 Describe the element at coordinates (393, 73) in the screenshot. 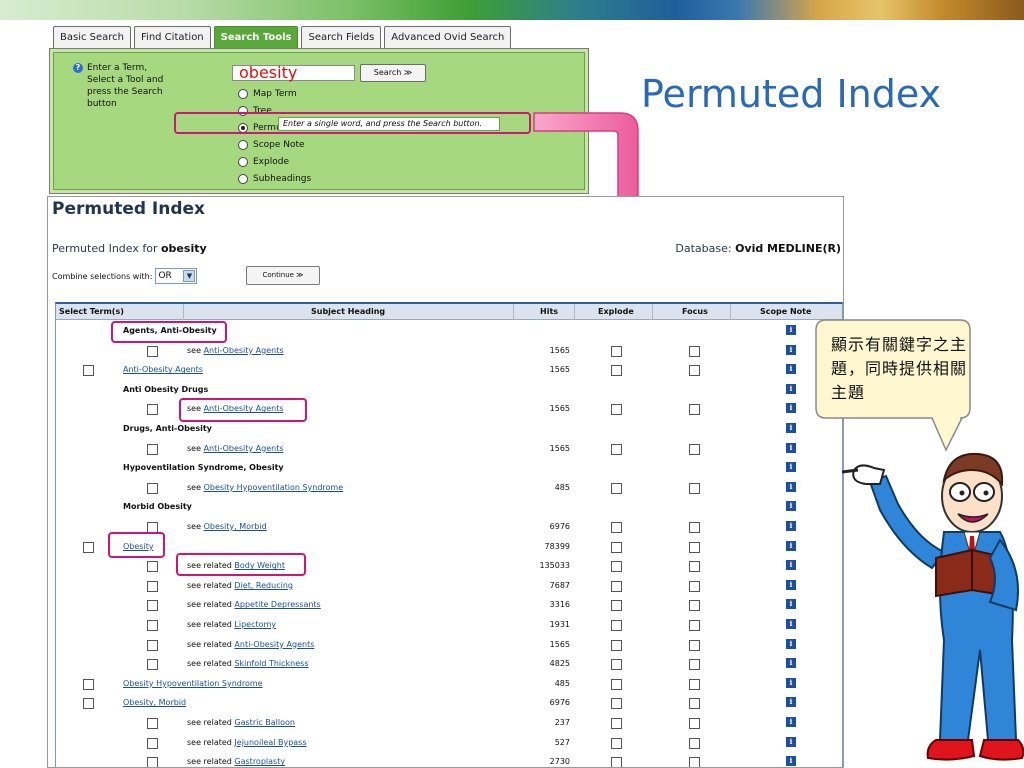

I see `search-button: Search ≫` at that location.